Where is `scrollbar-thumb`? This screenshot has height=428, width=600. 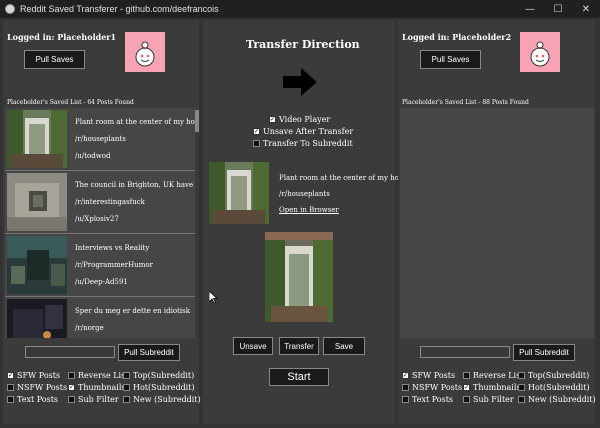
scrollbar-thumb is located at coordinates (197, 121).